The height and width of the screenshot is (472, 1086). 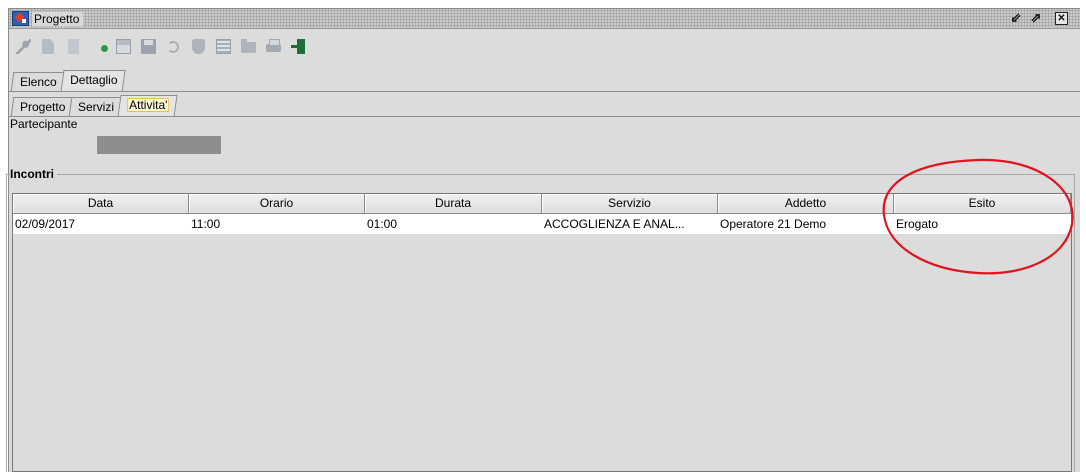 What do you see at coordinates (917, 224) in the screenshot?
I see `cell-esito: Erogato` at bounding box center [917, 224].